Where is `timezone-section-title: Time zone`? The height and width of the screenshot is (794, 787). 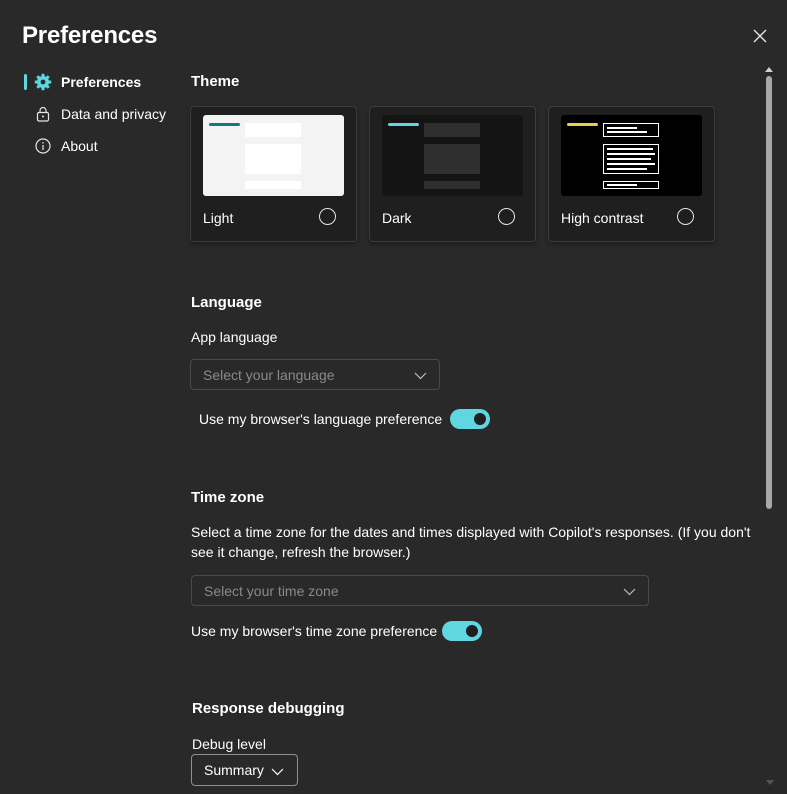
timezone-section-title: Time zone is located at coordinates (228, 497).